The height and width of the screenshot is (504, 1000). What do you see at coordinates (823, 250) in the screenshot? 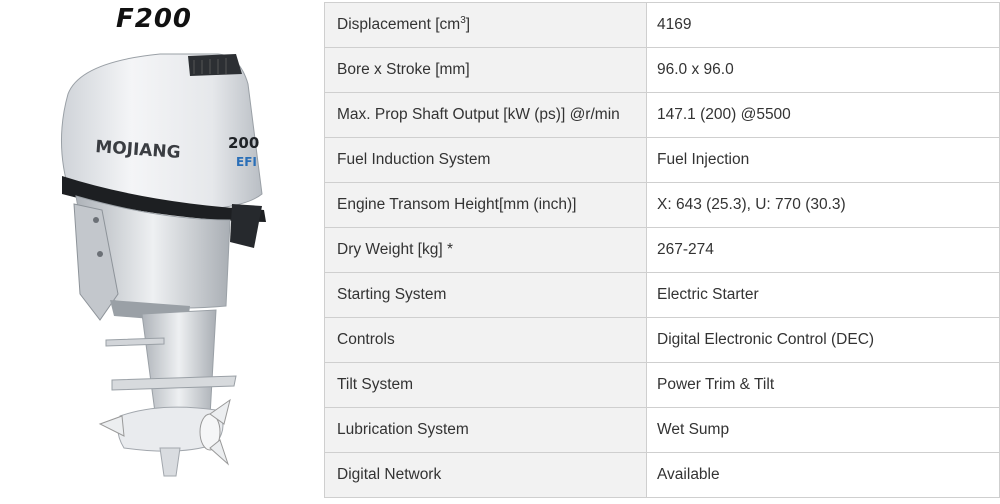
I see `spec-value: 267-274` at bounding box center [823, 250].